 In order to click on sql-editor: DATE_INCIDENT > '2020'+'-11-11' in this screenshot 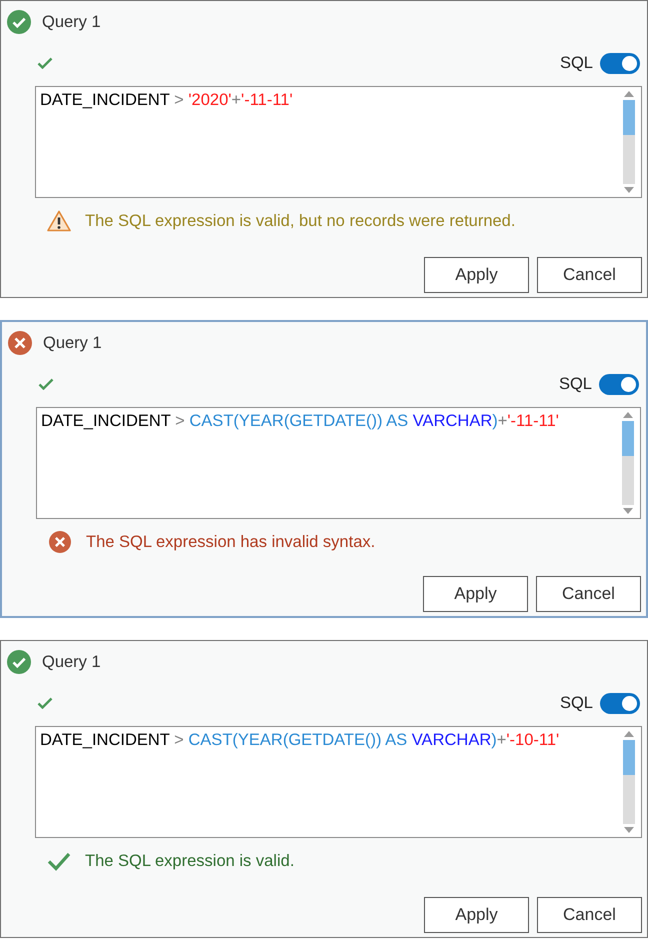, I will do `click(338, 142)`.